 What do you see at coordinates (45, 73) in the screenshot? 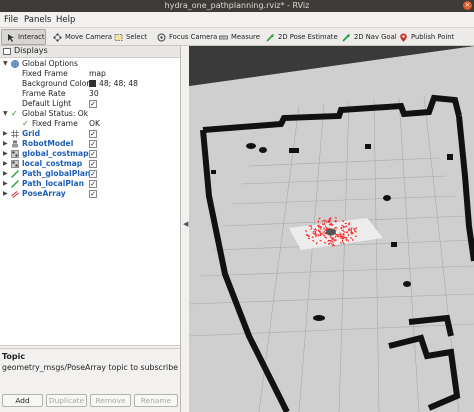
I see `tree-label: Fixed Frame` at bounding box center [45, 73].